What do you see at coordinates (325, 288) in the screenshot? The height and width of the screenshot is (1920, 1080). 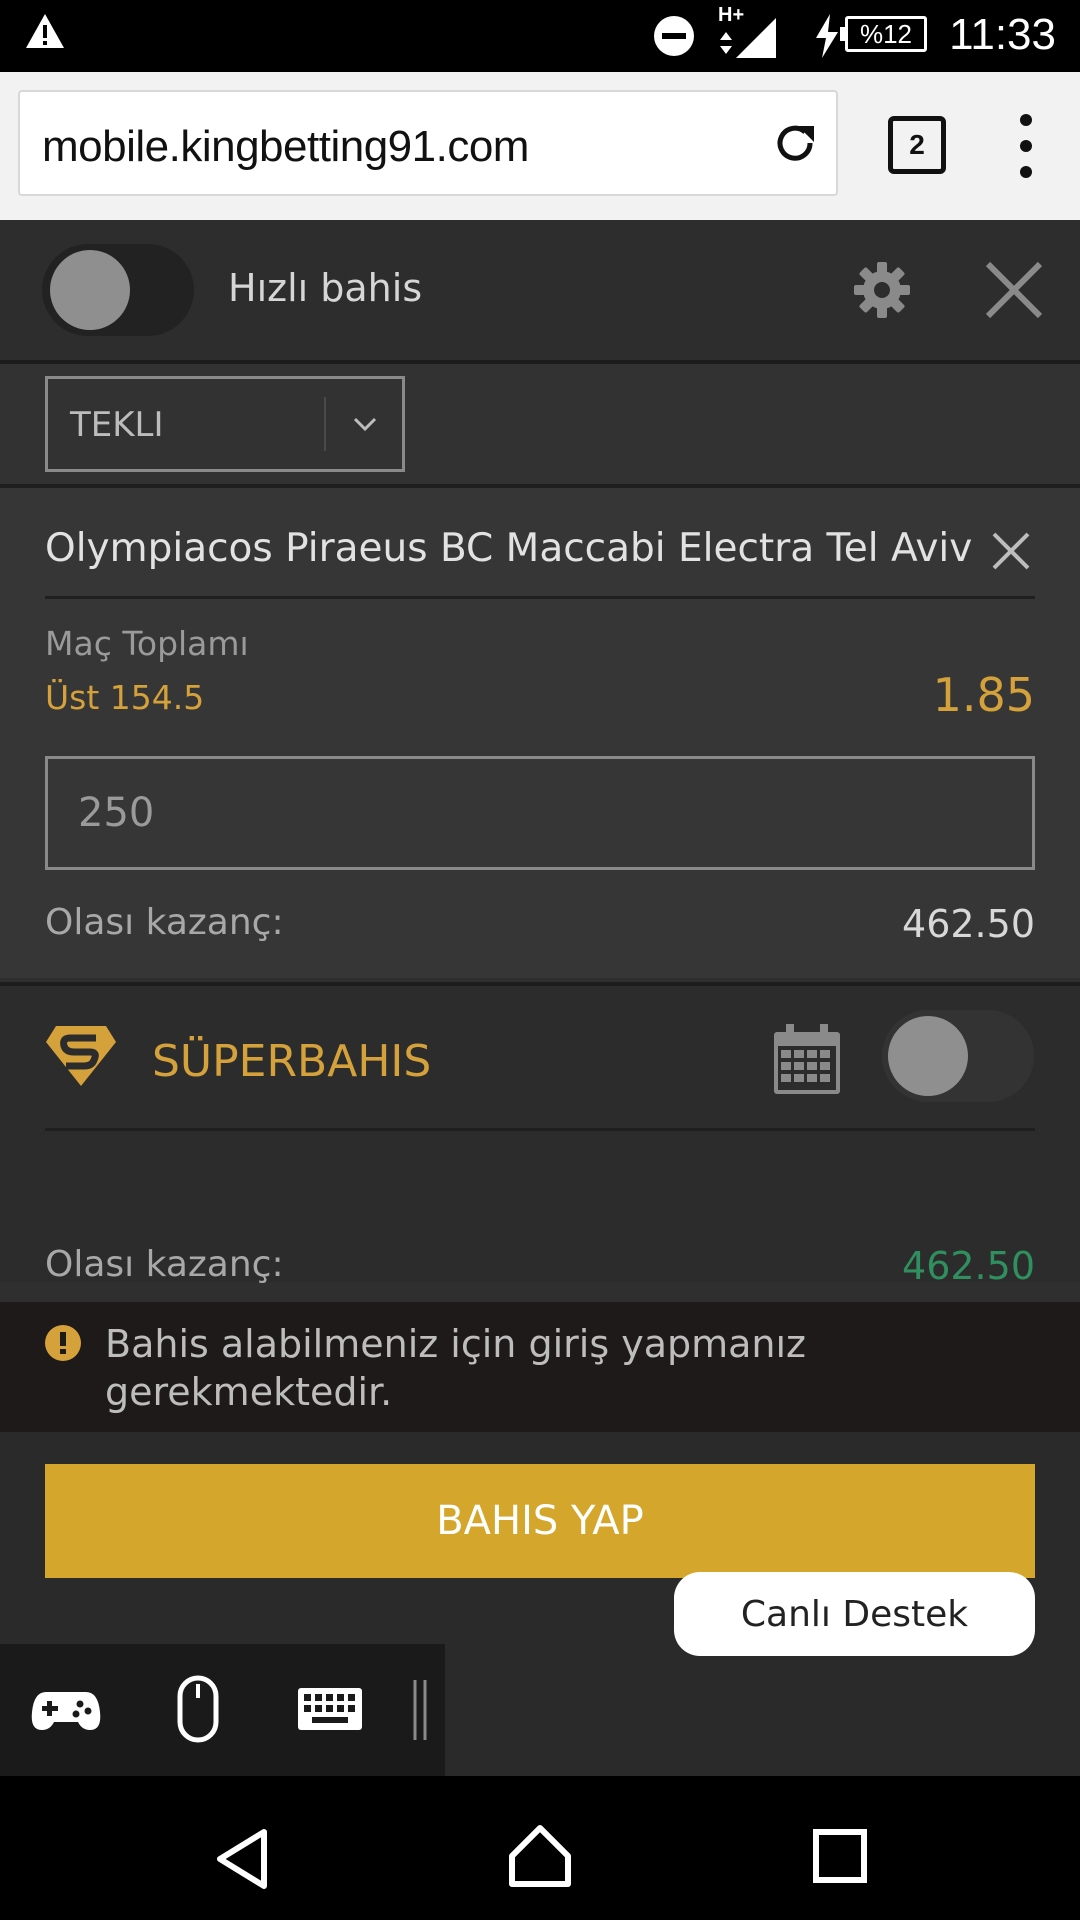 I see `quick-bet-label: Hızlı bahis` at bounding box center [325, 288].